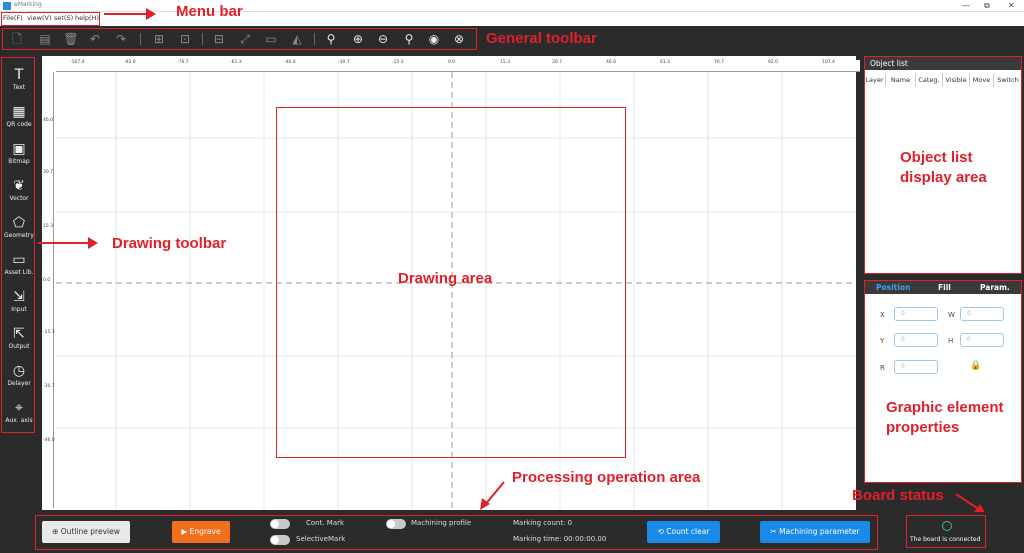 The width and height of the screenshot is (1024, 553). I want to click on processing-arrow, so click(492, 495).